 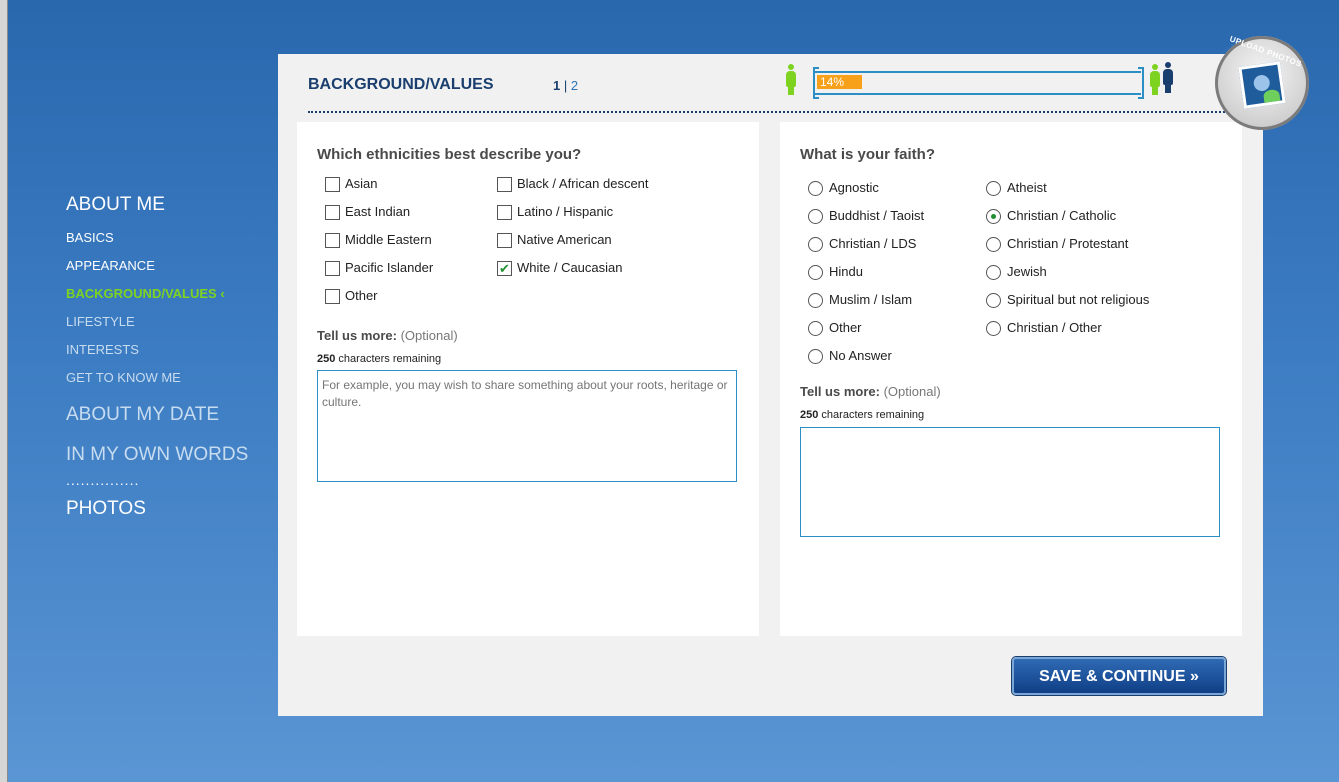 What do you see at coordinates (1119, 676) in the screenshot?
I see `save-continue-button: SAVE & CONTINUE »` at bounding box center [1119, 676].